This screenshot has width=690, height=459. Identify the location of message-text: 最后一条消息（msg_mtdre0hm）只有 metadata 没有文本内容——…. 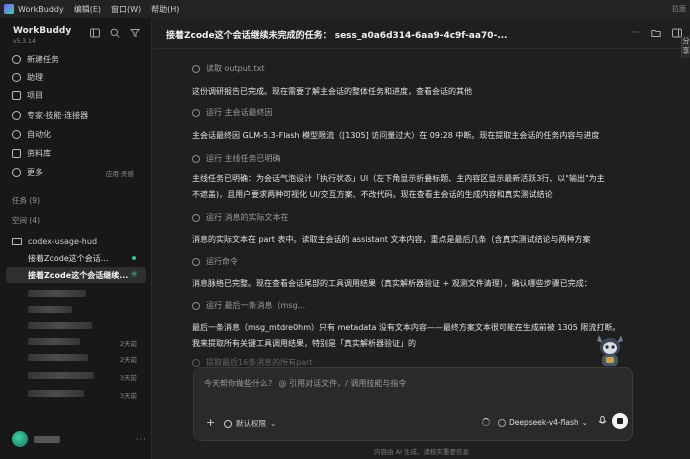
(406, 327).